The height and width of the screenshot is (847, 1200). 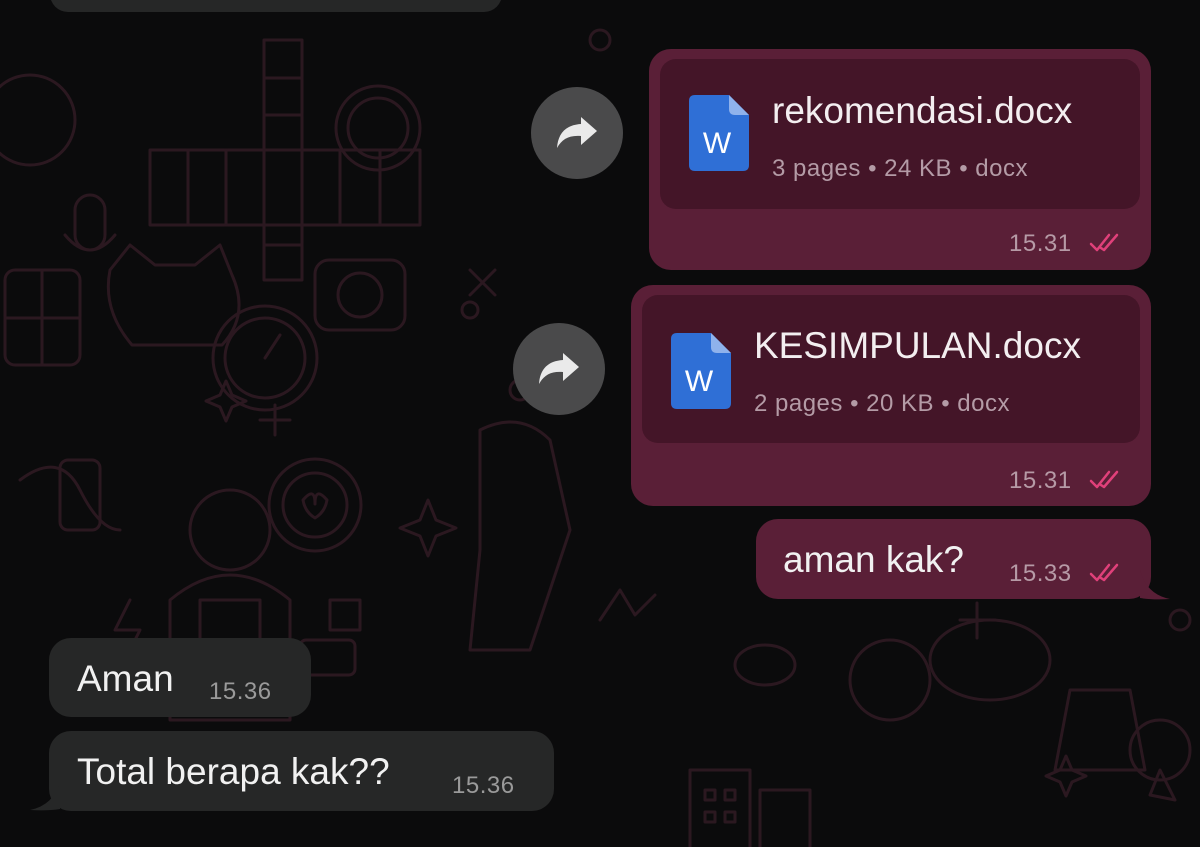 What do you see at coordinates (917, 345) in the screenshot?
I see `document-file-name: KESIMPULAN.docx` at bounding box center [917, 345].